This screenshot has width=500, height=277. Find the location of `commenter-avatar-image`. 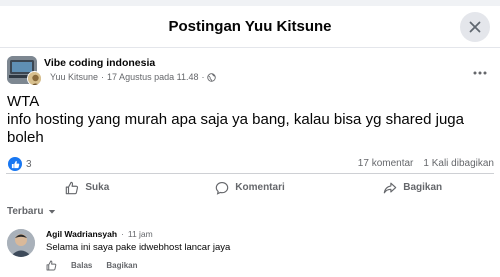

commenter-avatar-image is located at coordinates (21, 243).